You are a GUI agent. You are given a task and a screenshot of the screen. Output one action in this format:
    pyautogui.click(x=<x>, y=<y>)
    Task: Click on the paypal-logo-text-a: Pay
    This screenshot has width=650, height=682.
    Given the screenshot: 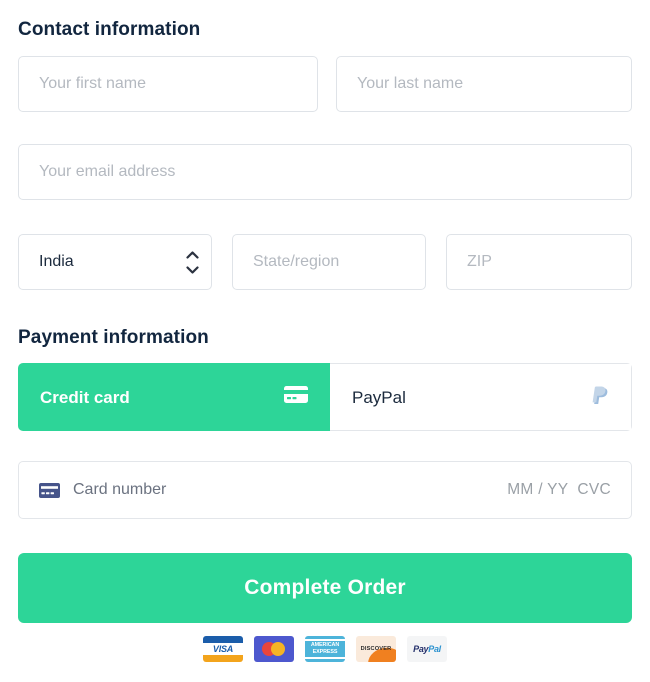 What is the action you would take?
    pyautogui.click(x=421, y=649)
    